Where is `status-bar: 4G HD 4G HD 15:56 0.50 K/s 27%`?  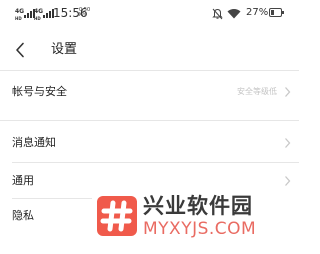 status-bar: 4G HD 4G HD 15:56 0.50 K/s 27% is located at coordinates (149, 15).